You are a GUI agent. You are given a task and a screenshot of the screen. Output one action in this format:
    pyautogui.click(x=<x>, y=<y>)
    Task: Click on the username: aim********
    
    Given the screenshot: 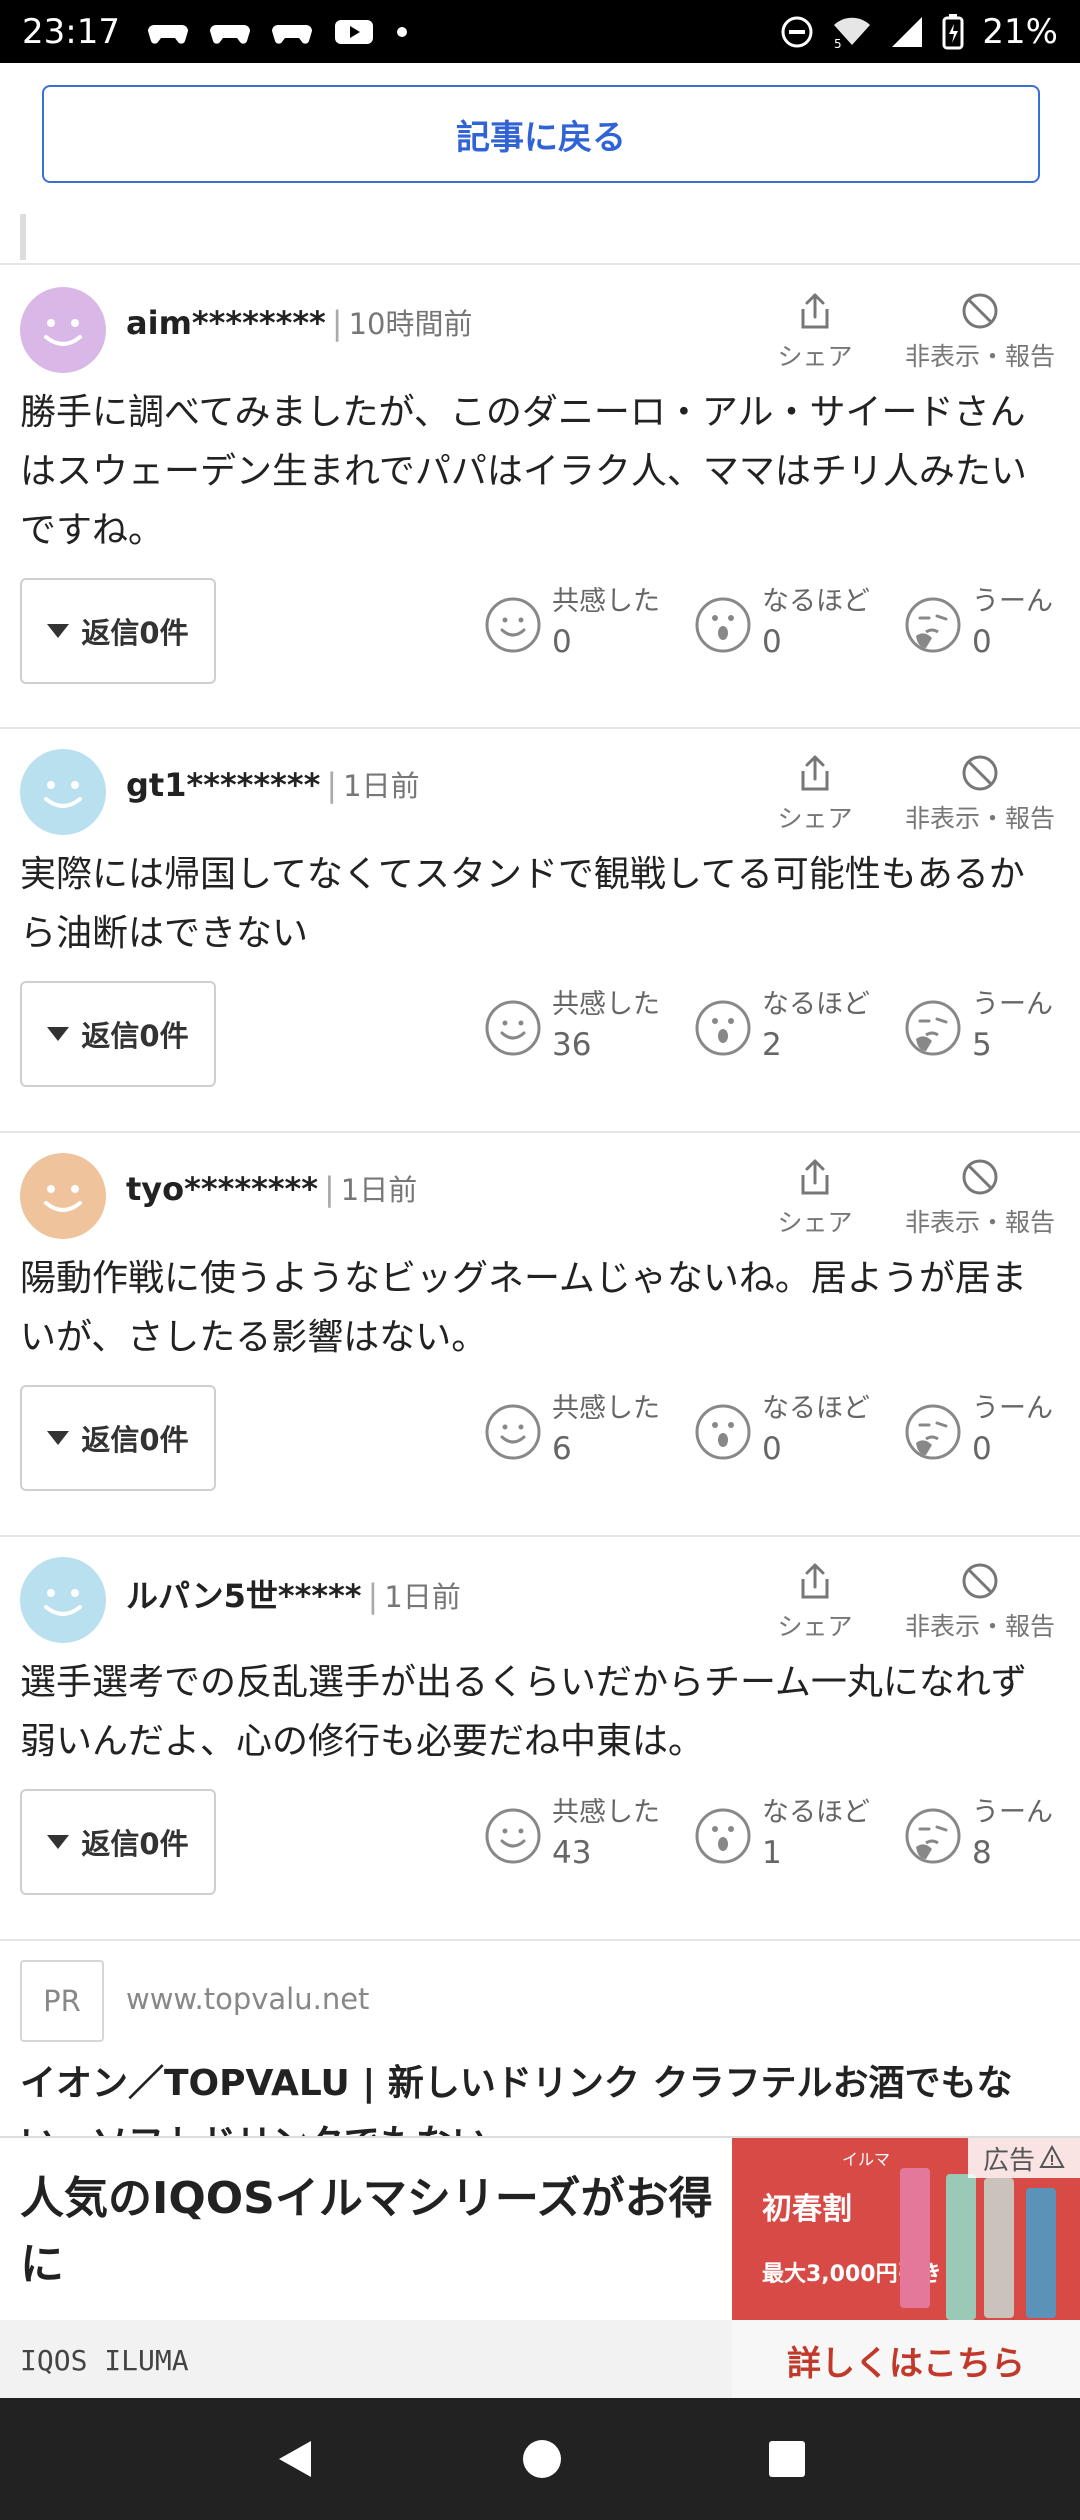 What is the action you would take?
    pyautogui.click(x=226, y=323)
    